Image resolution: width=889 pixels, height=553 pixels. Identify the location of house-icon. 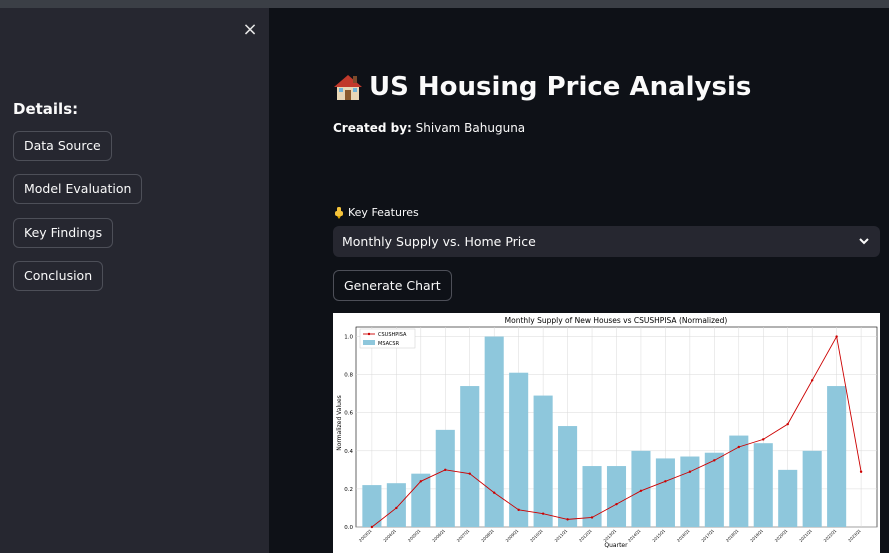
(348, 87).